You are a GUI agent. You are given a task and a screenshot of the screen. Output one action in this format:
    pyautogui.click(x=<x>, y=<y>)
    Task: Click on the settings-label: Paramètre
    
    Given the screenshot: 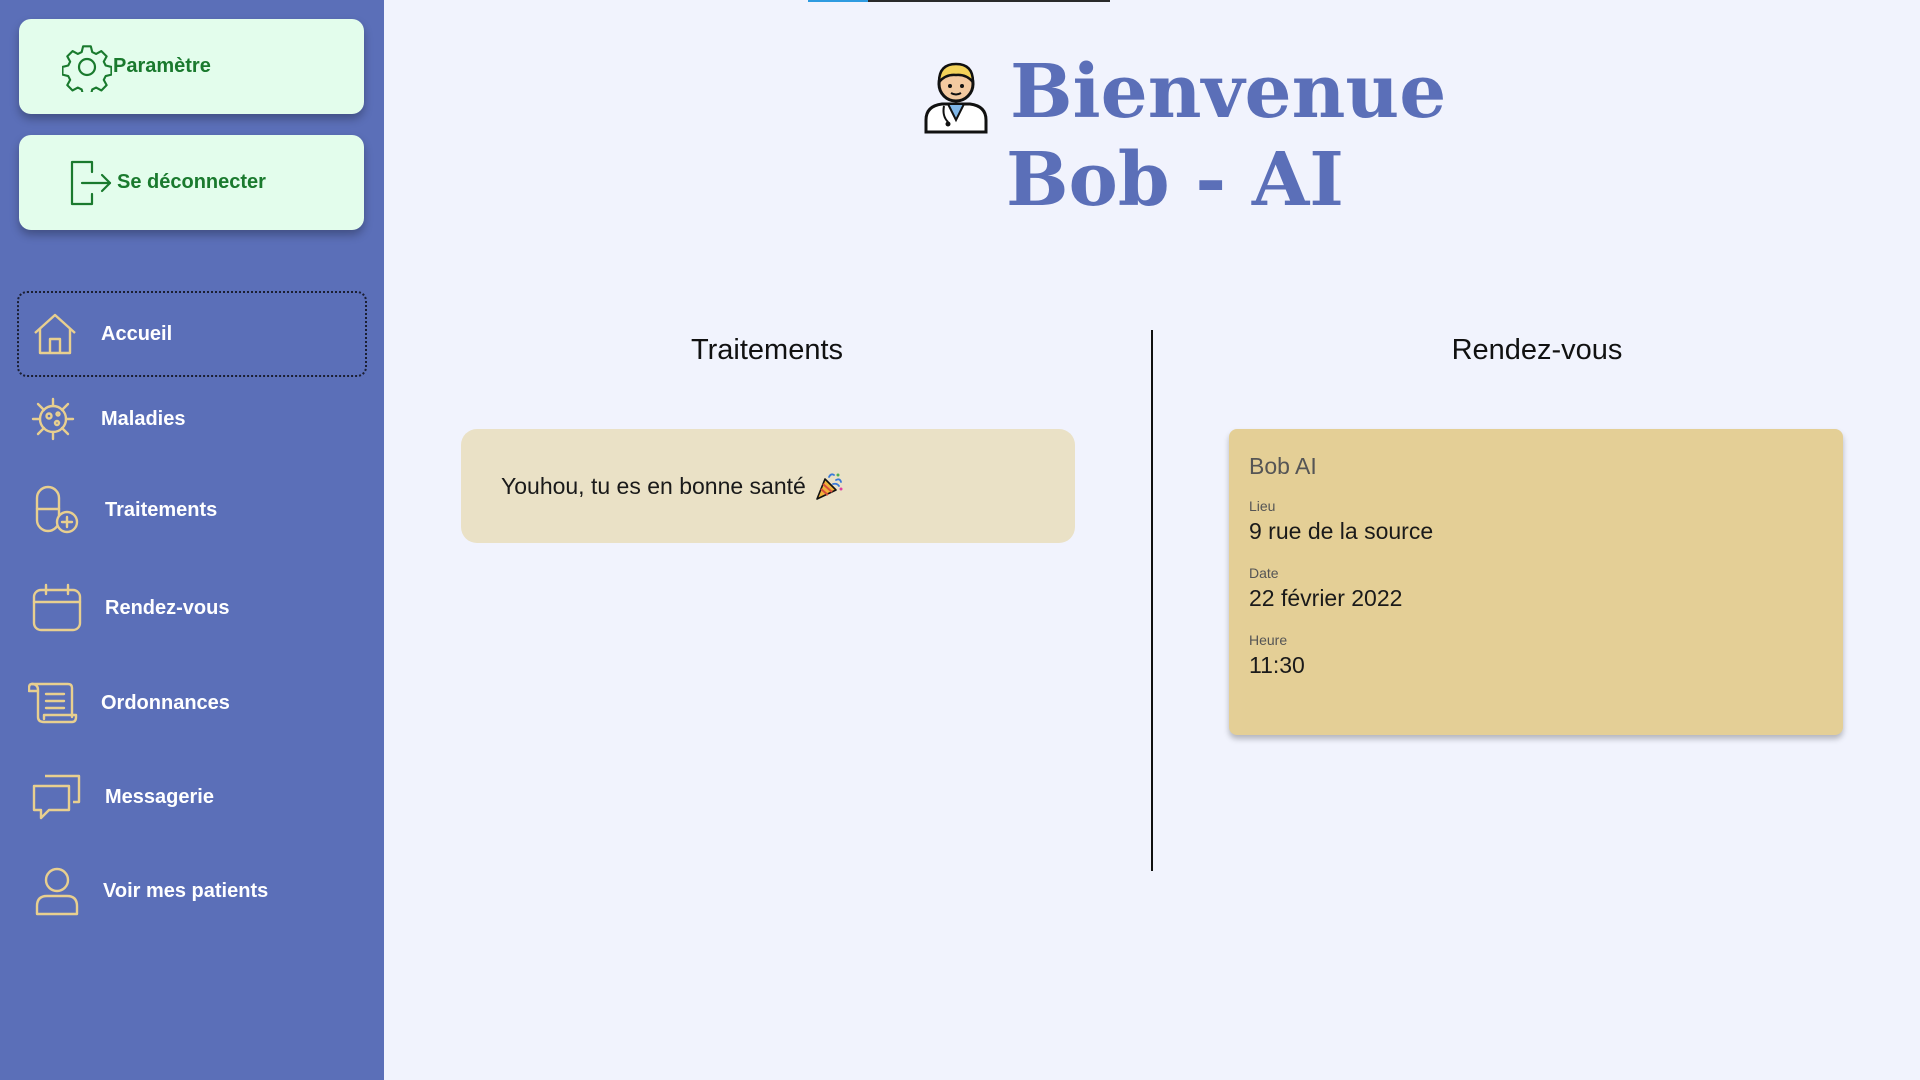 What is the action you would take?
    pyautogui.click(x=162, y=66)
    